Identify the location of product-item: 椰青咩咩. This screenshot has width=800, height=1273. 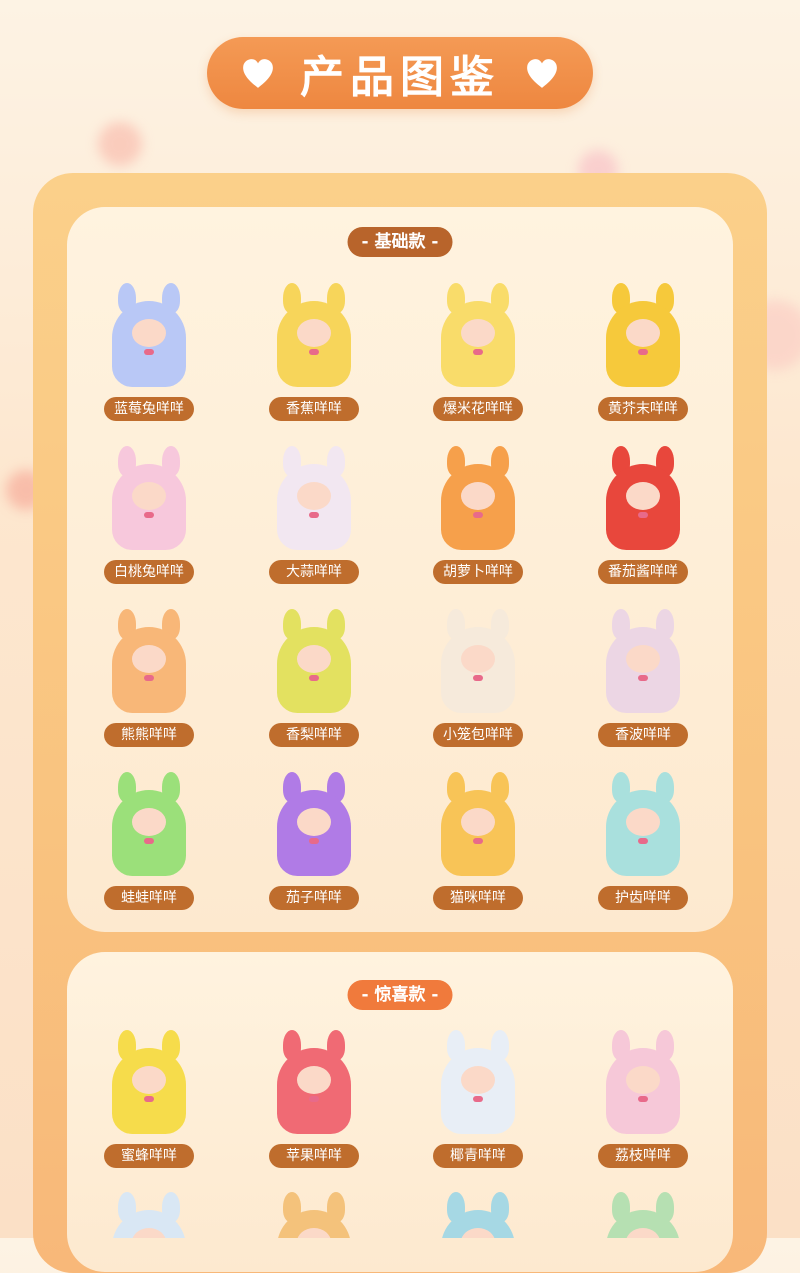
(478, 1101).